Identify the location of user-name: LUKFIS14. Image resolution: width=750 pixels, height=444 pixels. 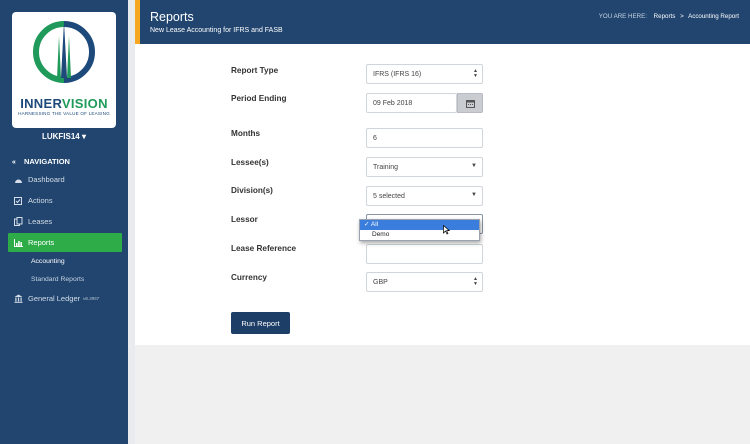
(60, 136).